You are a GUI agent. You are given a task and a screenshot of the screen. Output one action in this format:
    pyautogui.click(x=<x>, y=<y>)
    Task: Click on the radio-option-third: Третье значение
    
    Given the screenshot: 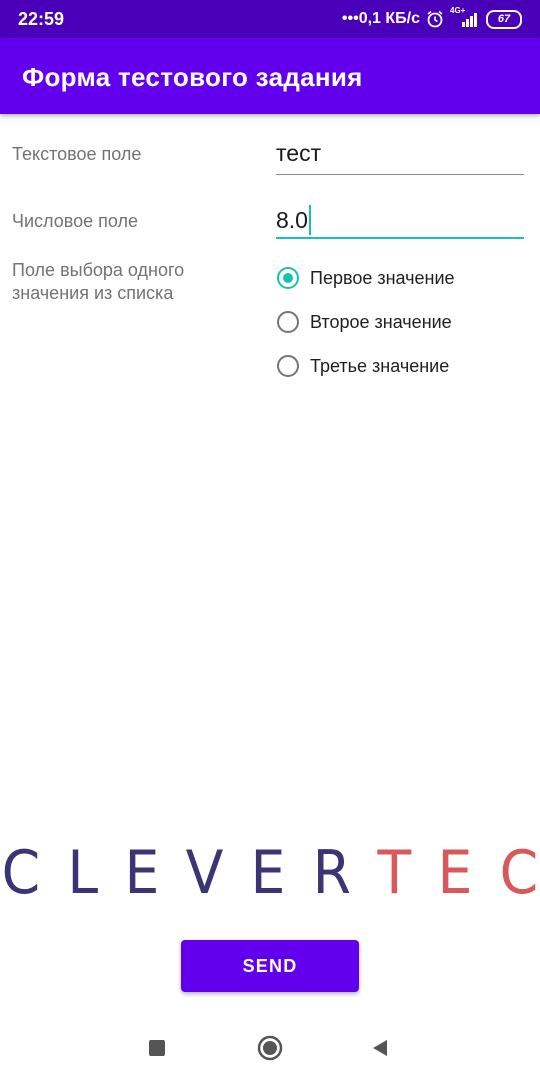 What is the action you would take?
    pyautogui.click(x=363, y=366)
    